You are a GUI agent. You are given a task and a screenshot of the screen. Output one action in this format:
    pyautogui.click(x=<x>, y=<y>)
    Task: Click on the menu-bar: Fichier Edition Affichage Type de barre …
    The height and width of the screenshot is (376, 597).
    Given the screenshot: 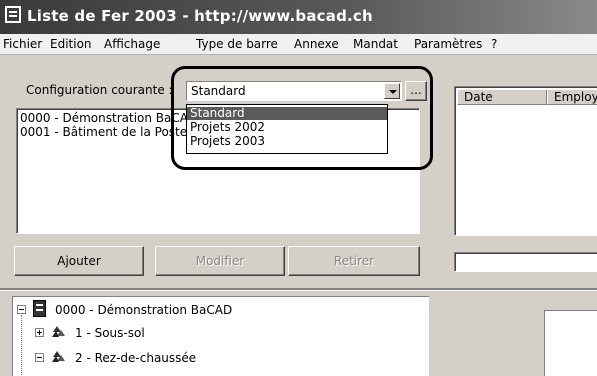 What is the action you would take?
    pyautogui.click(x=298, y=44)
    